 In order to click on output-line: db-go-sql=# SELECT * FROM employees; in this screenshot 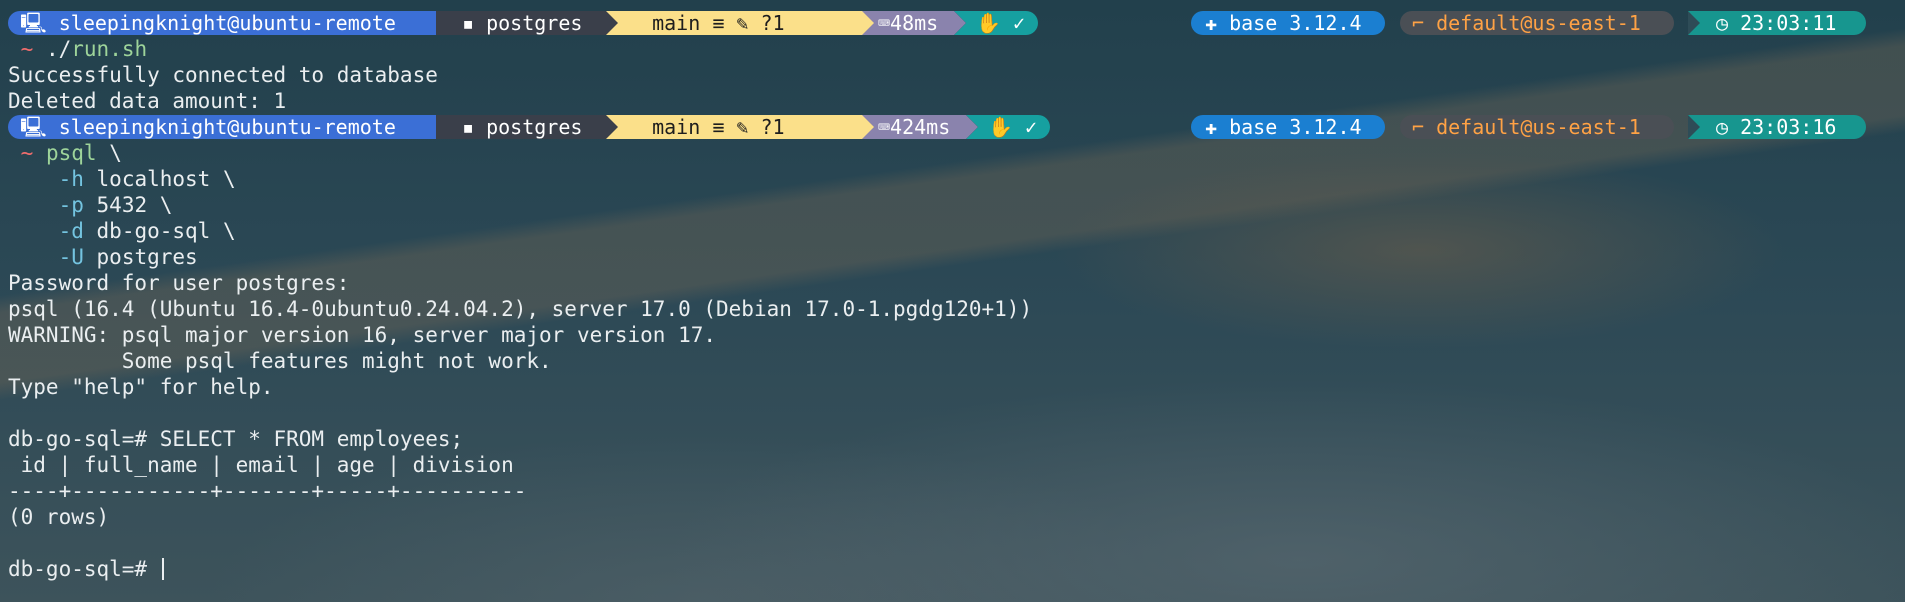, I will do `click(236, 439)`.